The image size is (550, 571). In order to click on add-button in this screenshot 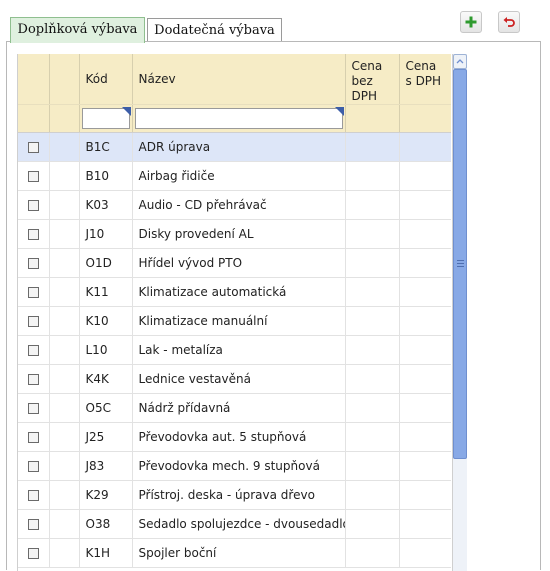, I will do `click(471, 22)`.